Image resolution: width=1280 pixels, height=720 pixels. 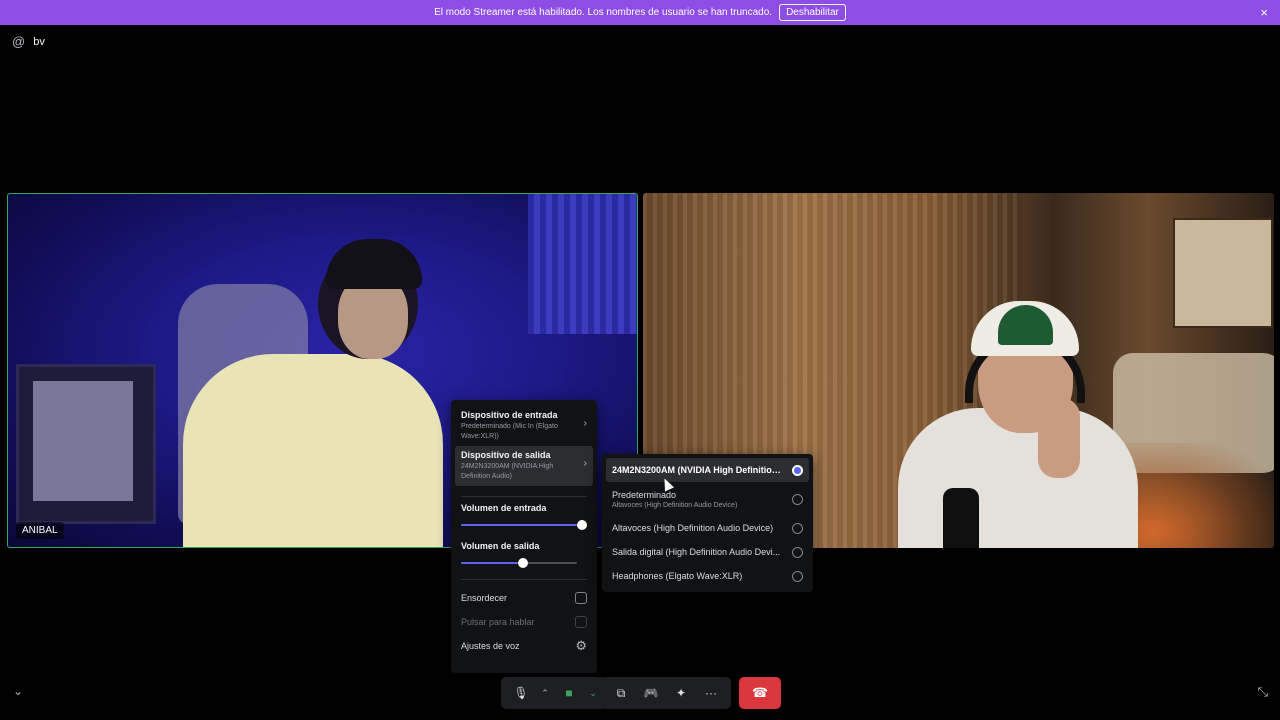 I want to click on radio-selected, so click(x=797, y=470).